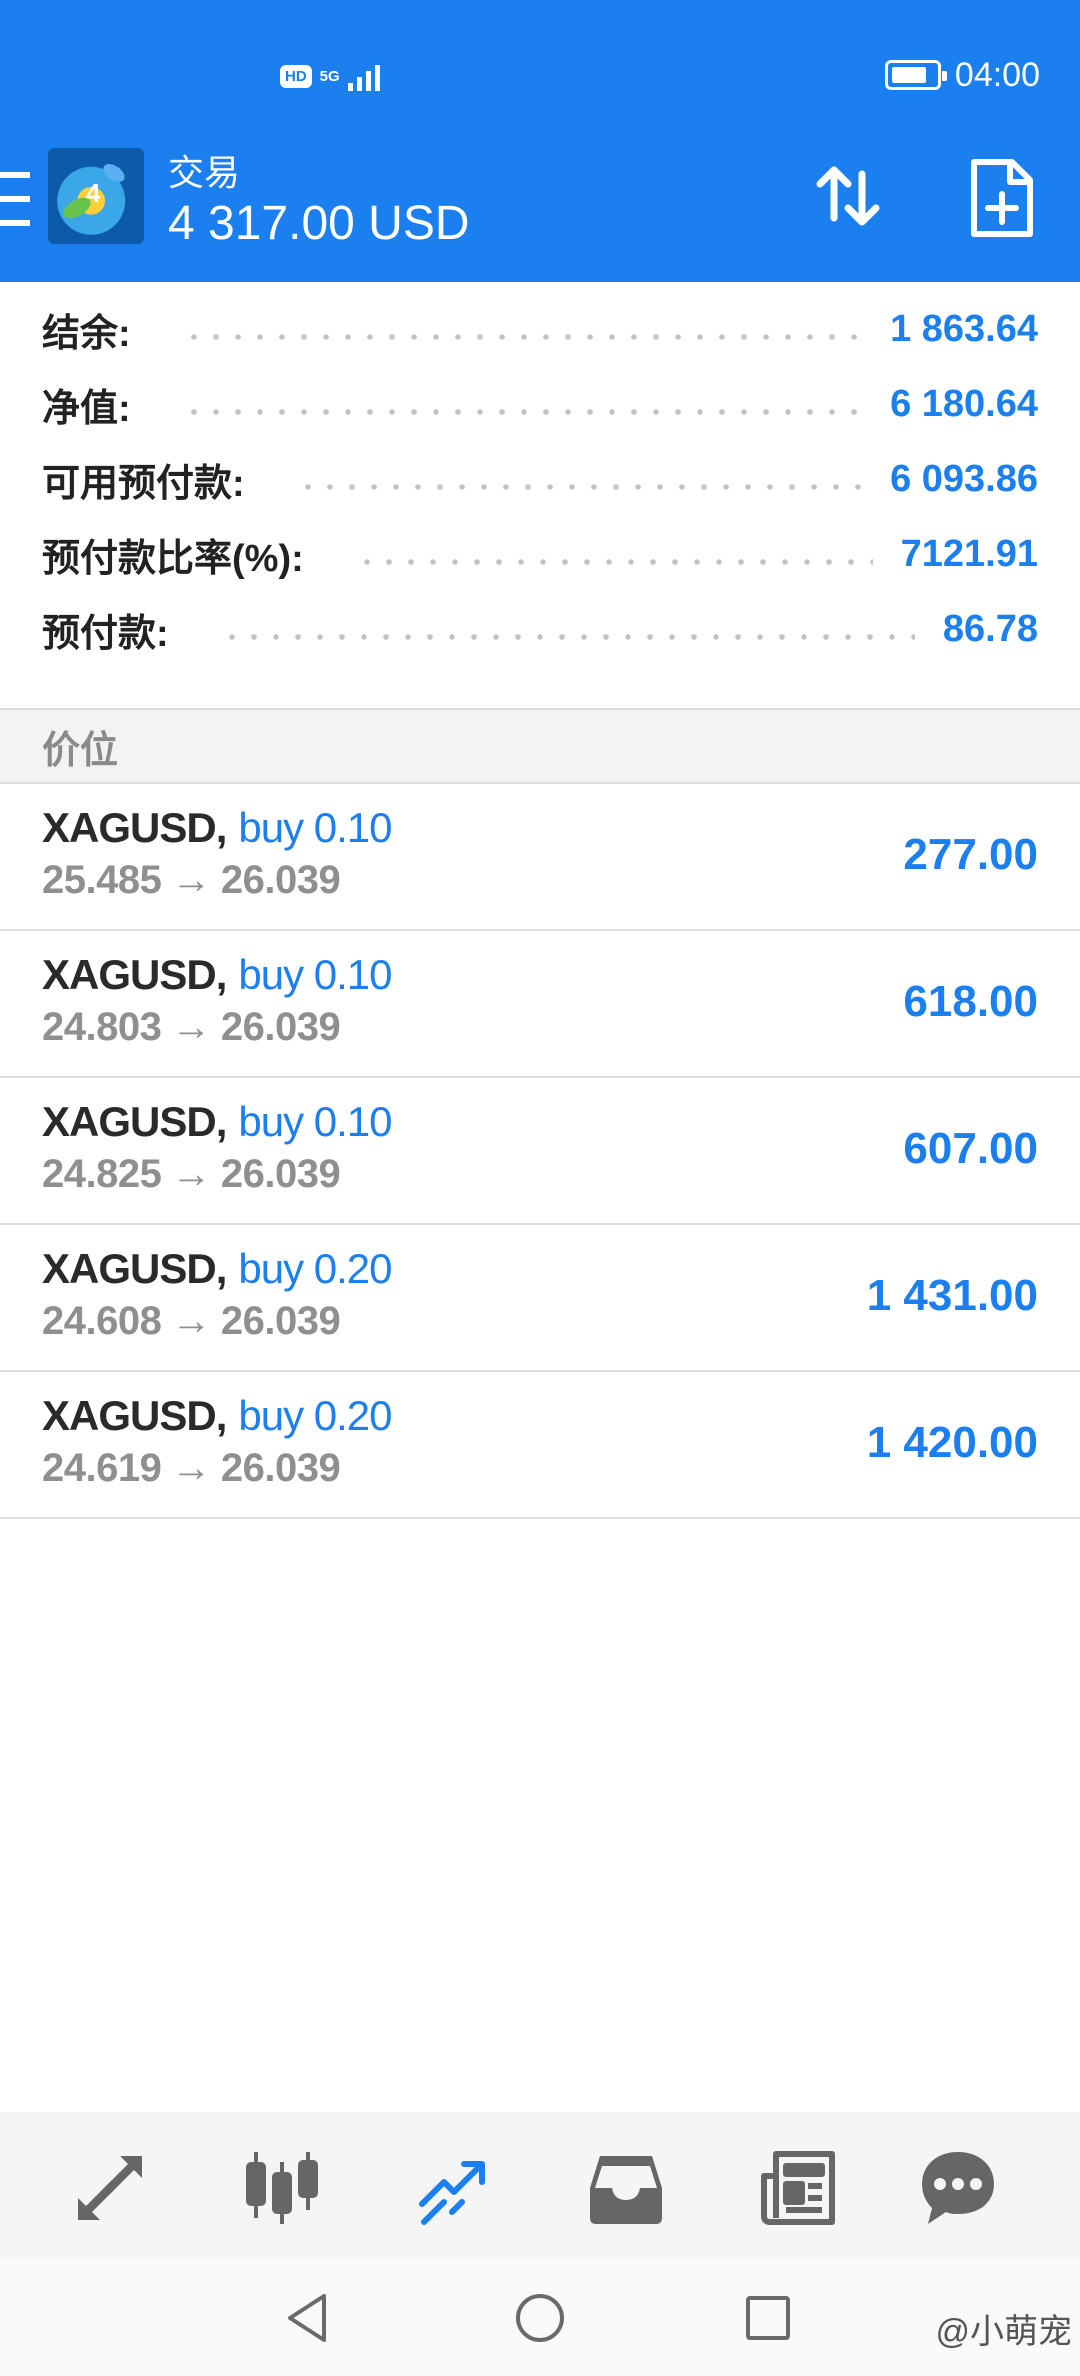  What do you see at coordinates (540, 2185) in the screenshot?
I see `bottom-navigation` at bounding box center [540, 2185].